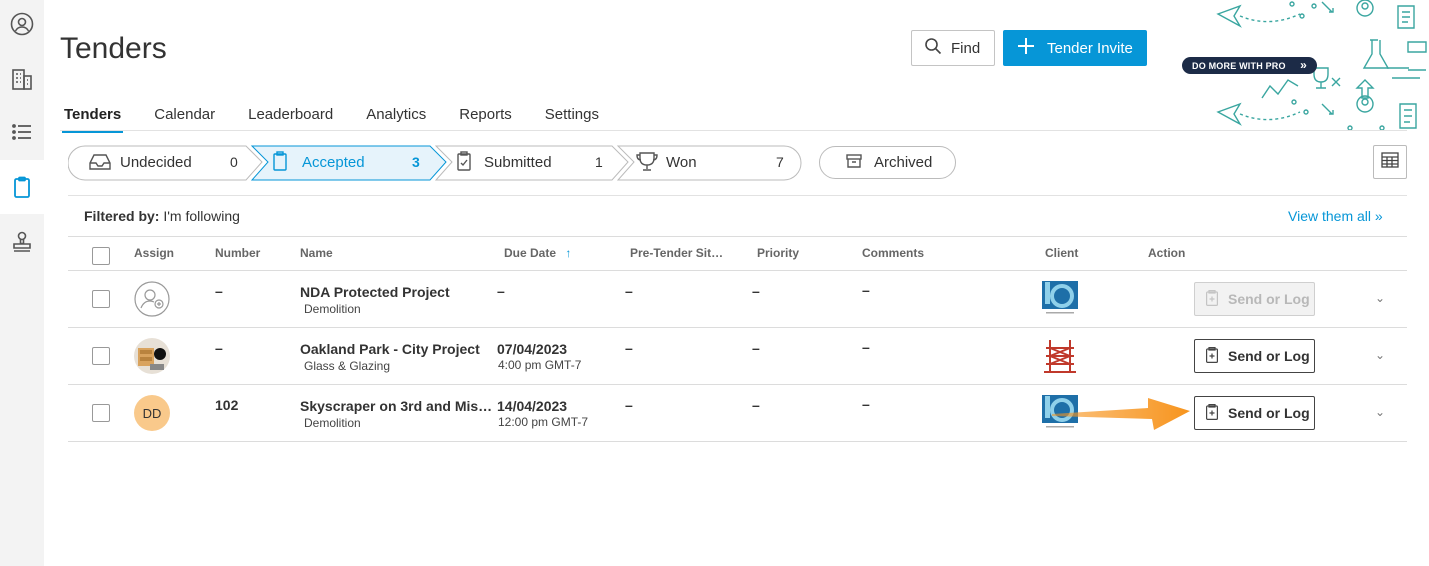  Describe the element at coordinates (390, 349) in the screenshot. I see `row-project-name: Oakland Park - City Project` at that location.